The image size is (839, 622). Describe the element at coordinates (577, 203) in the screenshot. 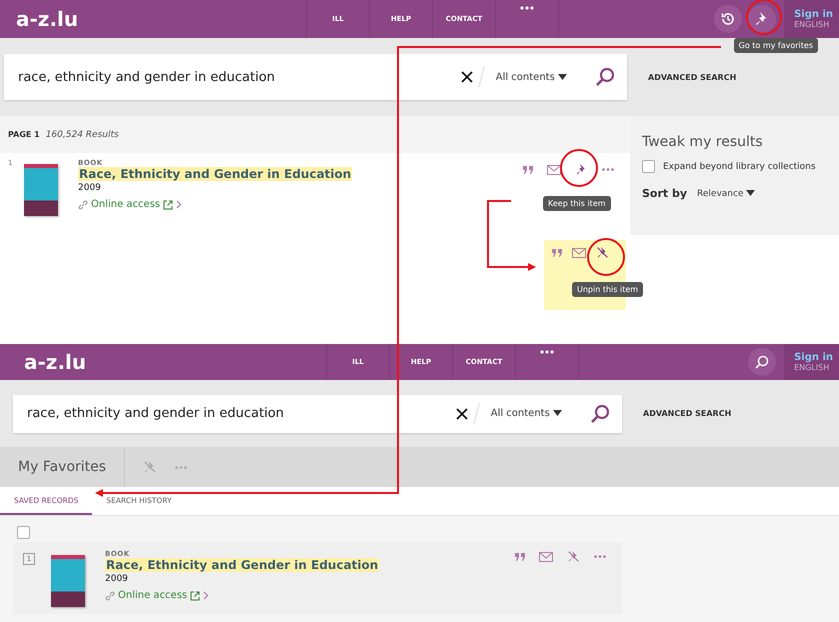

I see `tooltip: Keep this item` at that location.